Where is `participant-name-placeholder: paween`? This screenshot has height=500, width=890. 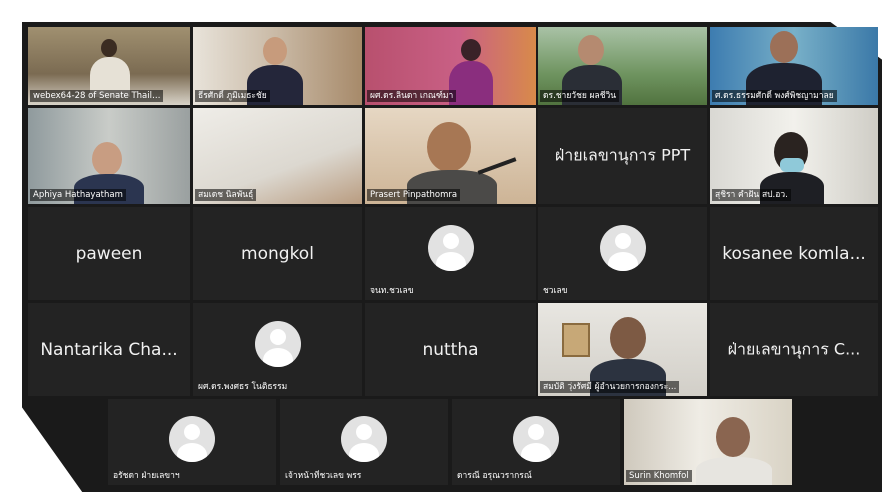
participant-name-placeholder: paween is located at coordinates (109, 253).